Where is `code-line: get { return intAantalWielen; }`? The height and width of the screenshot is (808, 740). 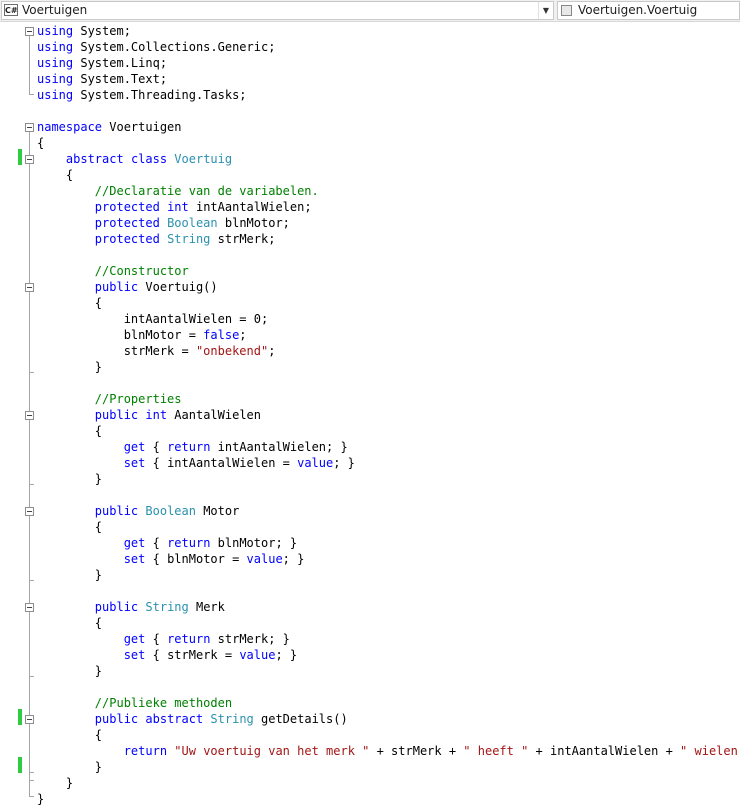
code-line: get { return intAantalWielen; } is located at coordinates (388, 447).